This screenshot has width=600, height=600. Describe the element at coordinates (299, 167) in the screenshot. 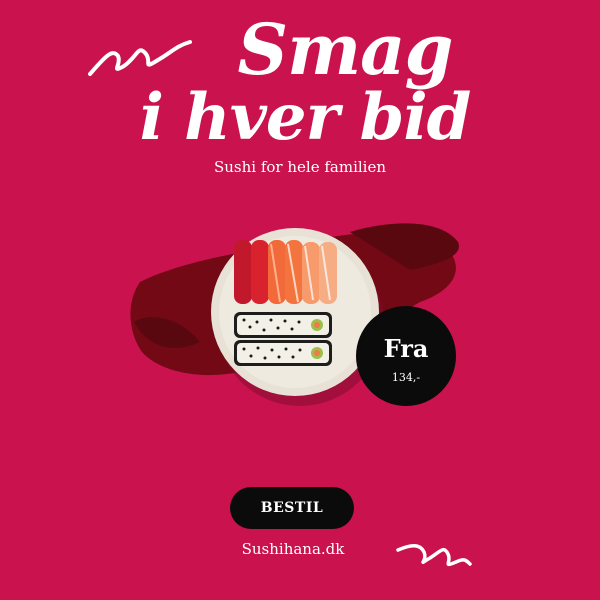

I see `subtitle: Sushi for hele familien` at that location.